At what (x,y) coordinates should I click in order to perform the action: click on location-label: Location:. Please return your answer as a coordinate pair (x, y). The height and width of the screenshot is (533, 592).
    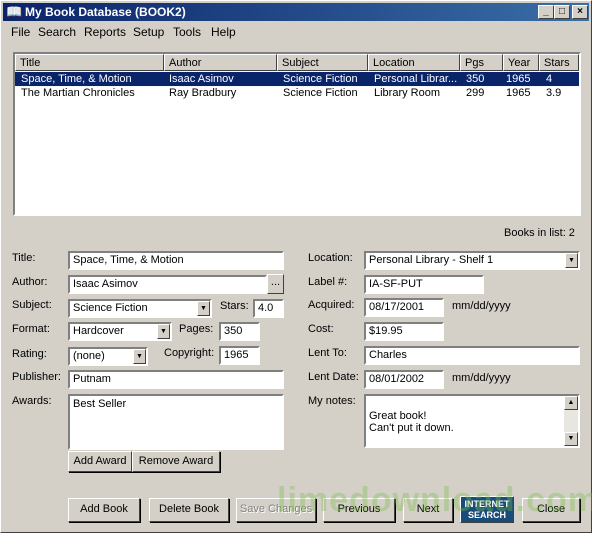
    Looking at the image, I should click on (330, 258).